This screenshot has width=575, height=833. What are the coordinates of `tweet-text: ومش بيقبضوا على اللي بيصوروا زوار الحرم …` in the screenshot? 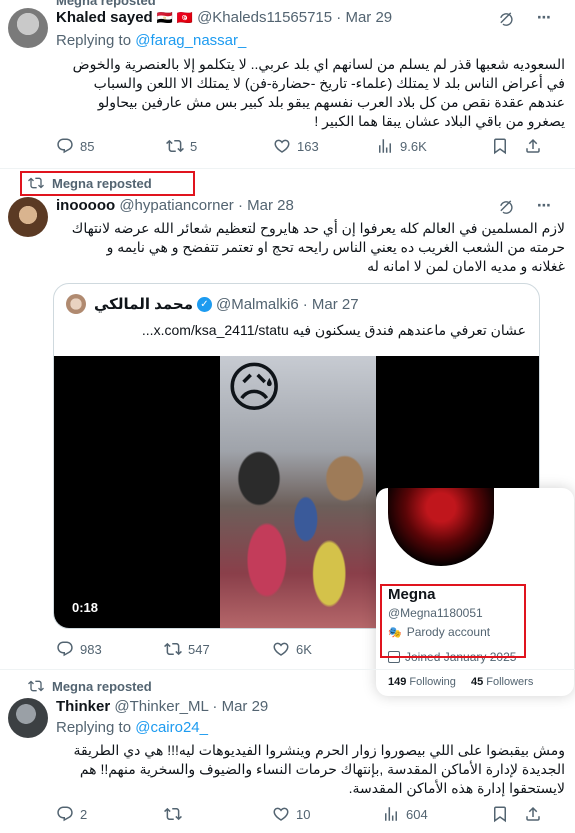 It's located at (310, 769).